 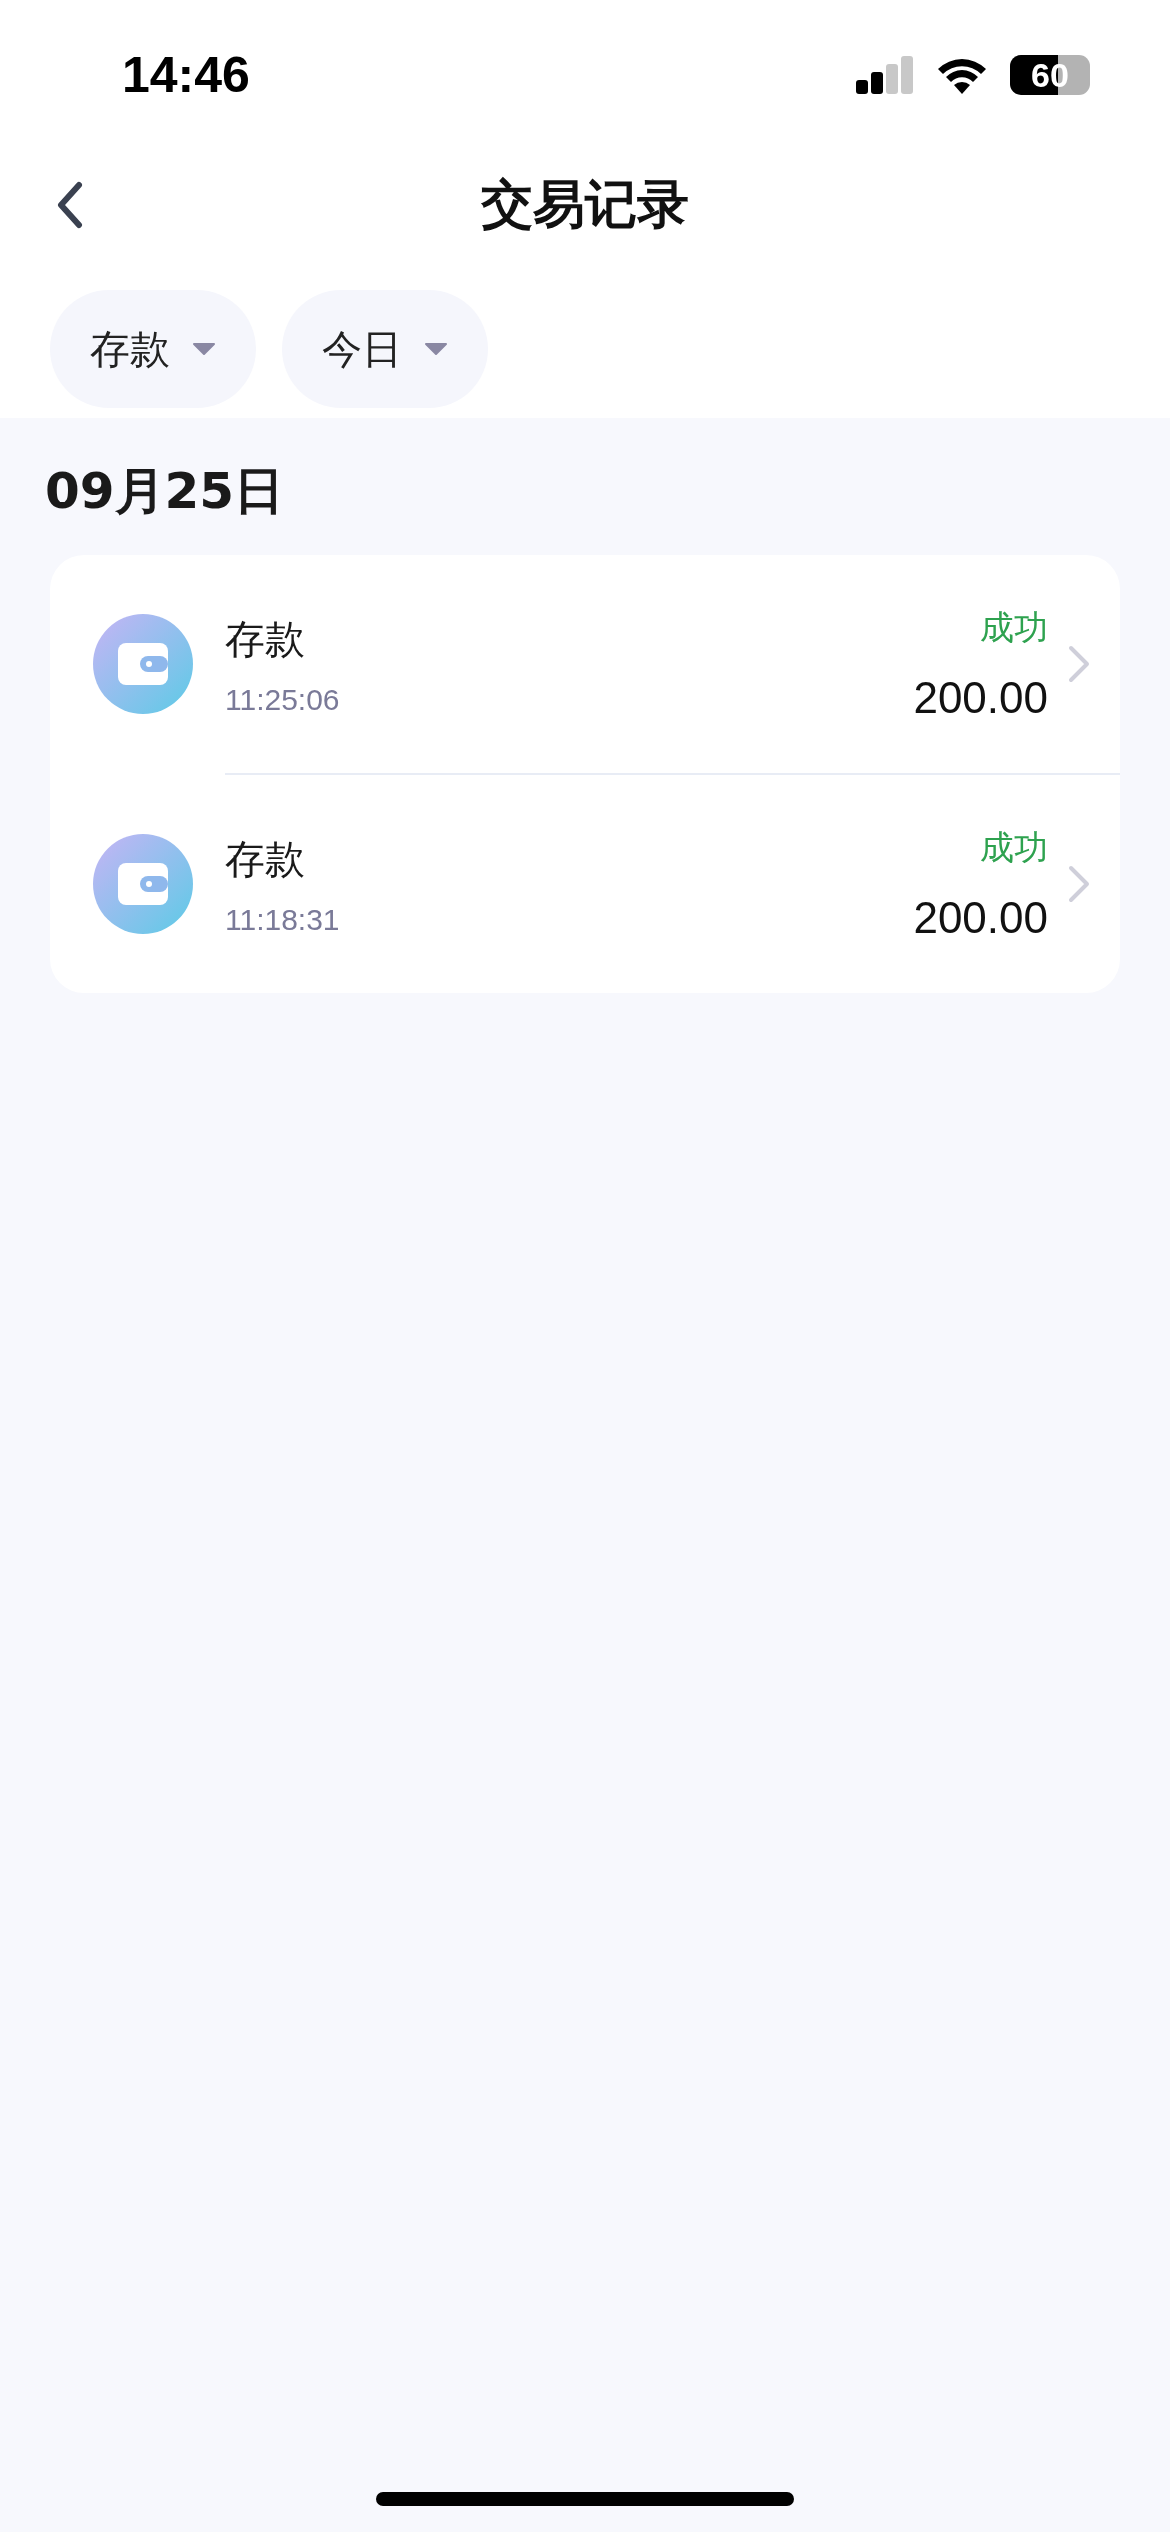 What do you see at coordinates (385, 349) in the screenshot?
I see `filter-dropdown: 今日` at bounding box center [385, 349].